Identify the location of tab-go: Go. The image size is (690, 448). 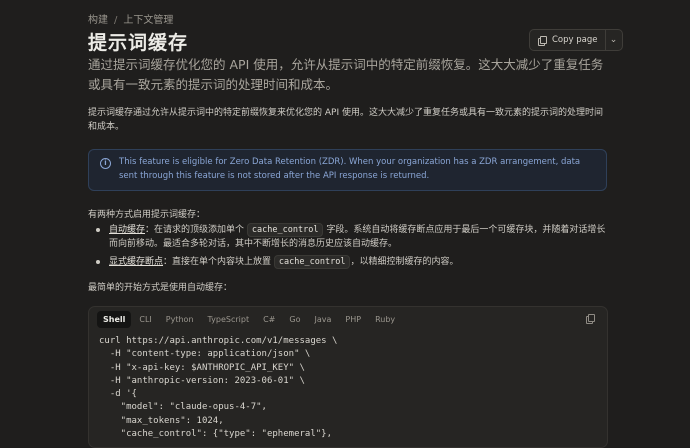
(294, 319).